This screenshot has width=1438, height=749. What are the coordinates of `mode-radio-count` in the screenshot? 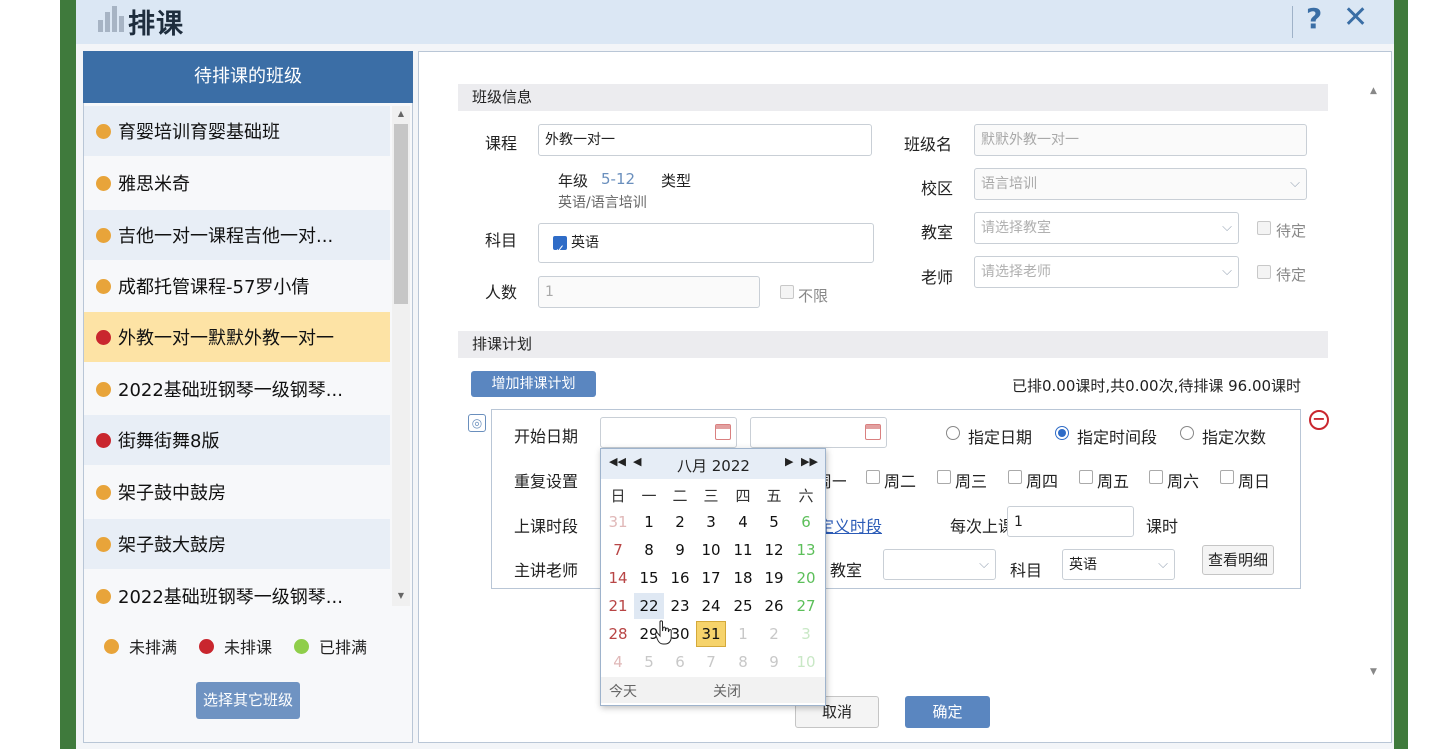 It's located at (1187, 433).